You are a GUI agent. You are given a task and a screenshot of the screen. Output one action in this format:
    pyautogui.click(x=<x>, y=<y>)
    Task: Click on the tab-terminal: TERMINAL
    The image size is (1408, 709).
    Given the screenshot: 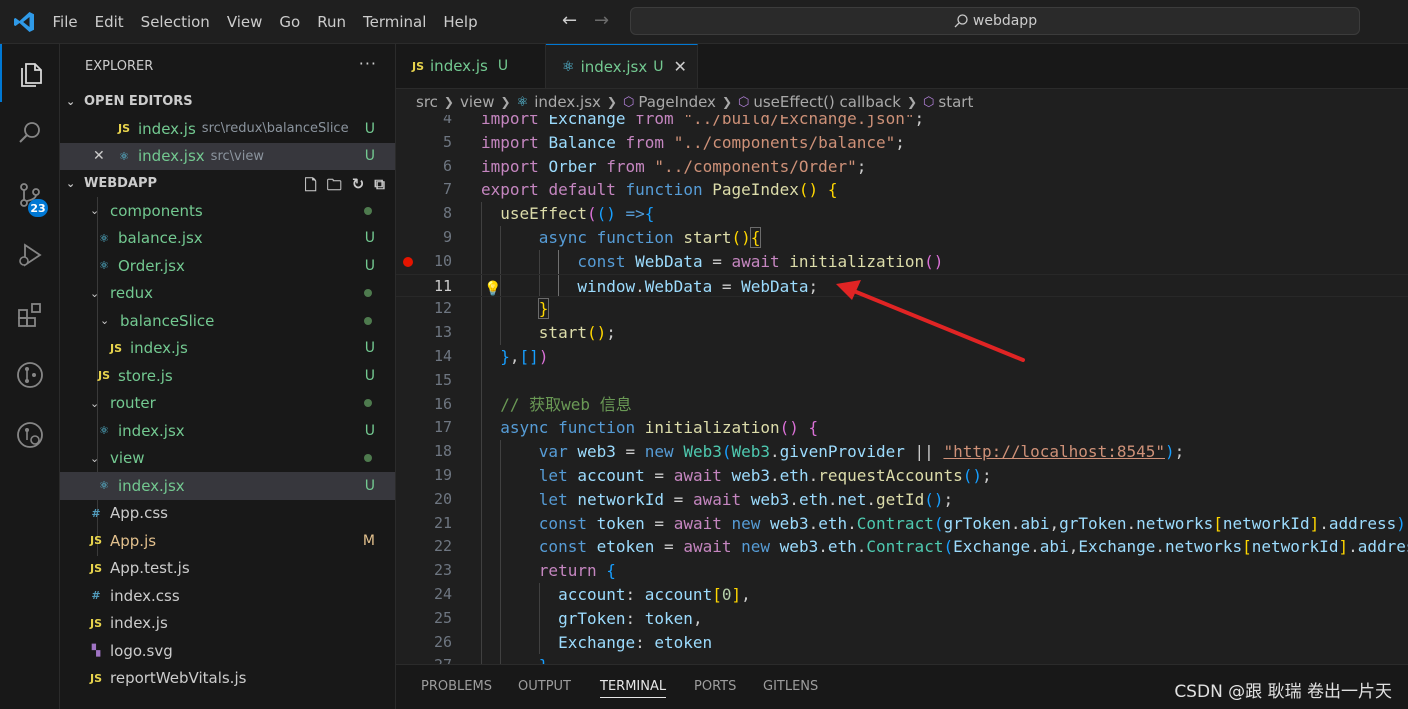 What is the action you would take?
    pyautogui.click(x=633, y=688)
    